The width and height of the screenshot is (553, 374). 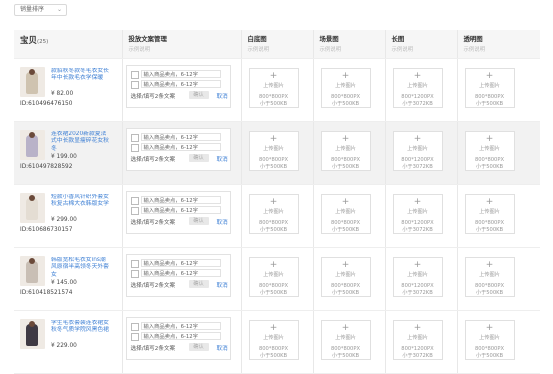 I want to click on product-id: ID:610418521574, so click(x=46, y=292).